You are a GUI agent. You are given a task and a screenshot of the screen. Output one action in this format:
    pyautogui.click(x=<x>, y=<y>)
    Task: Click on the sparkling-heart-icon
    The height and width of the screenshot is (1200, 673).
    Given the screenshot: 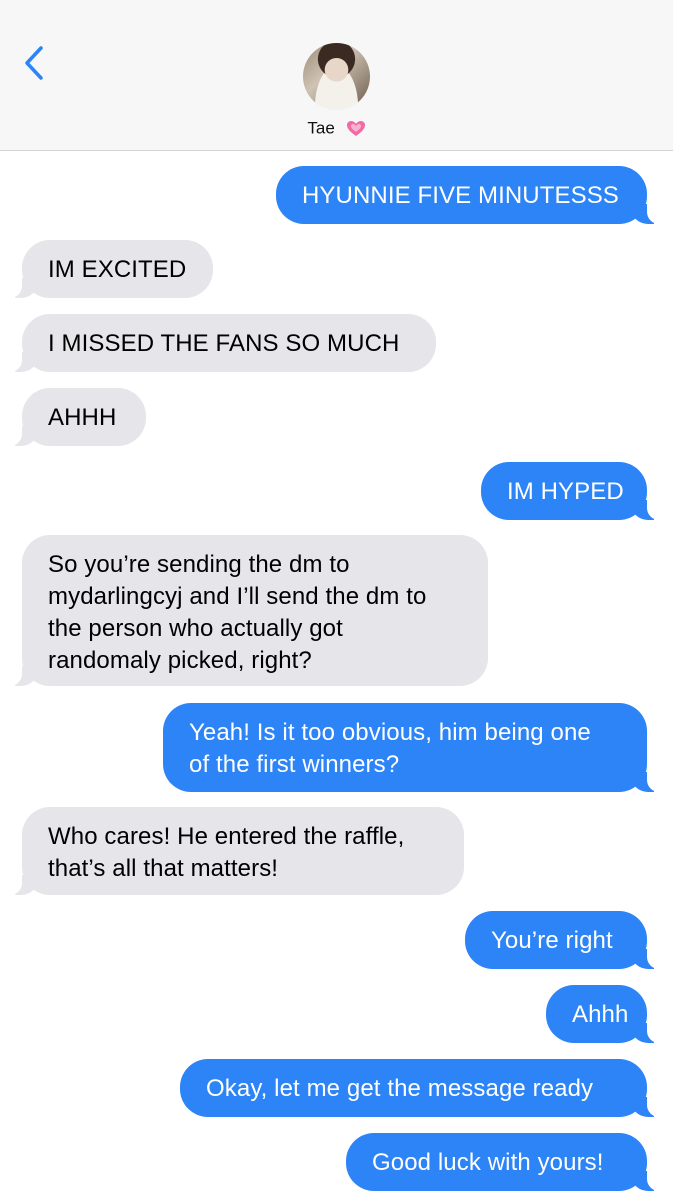 What is the action you would take?
    pyautogui.click(x=355, y=128)
    